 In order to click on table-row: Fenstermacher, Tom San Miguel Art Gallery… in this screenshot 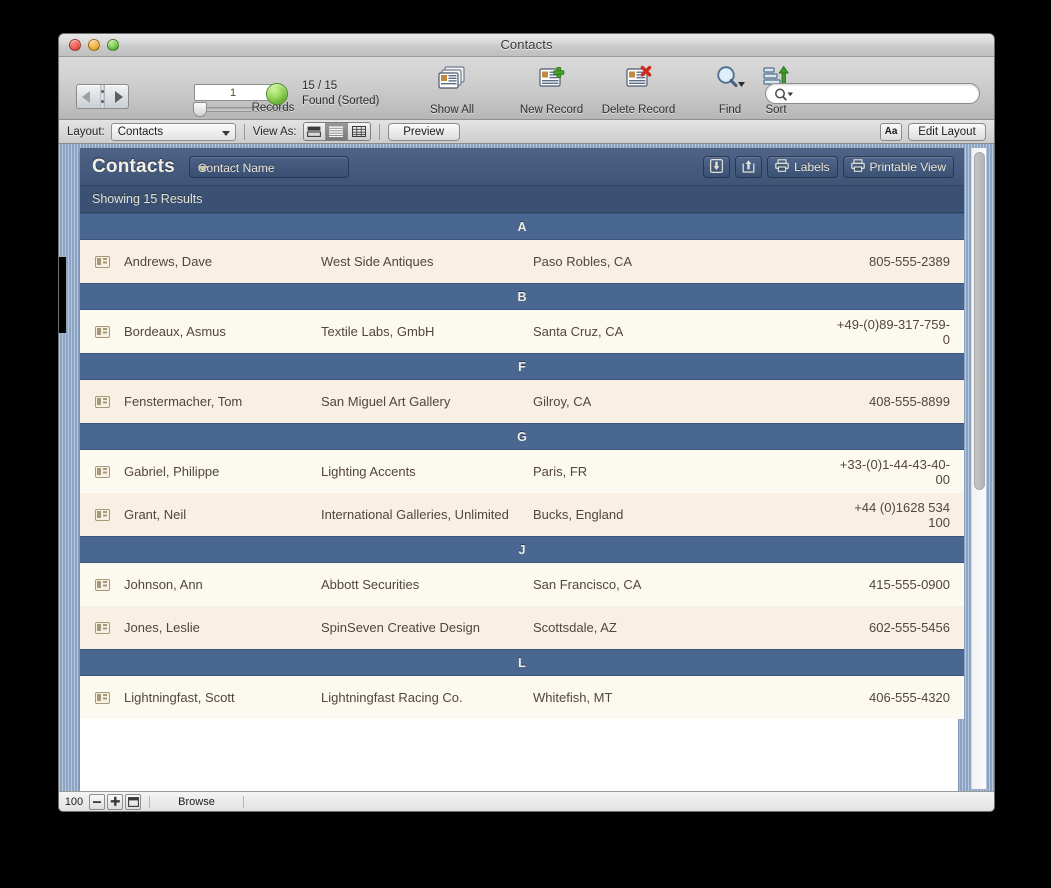, I will do `click(522, 401)`.